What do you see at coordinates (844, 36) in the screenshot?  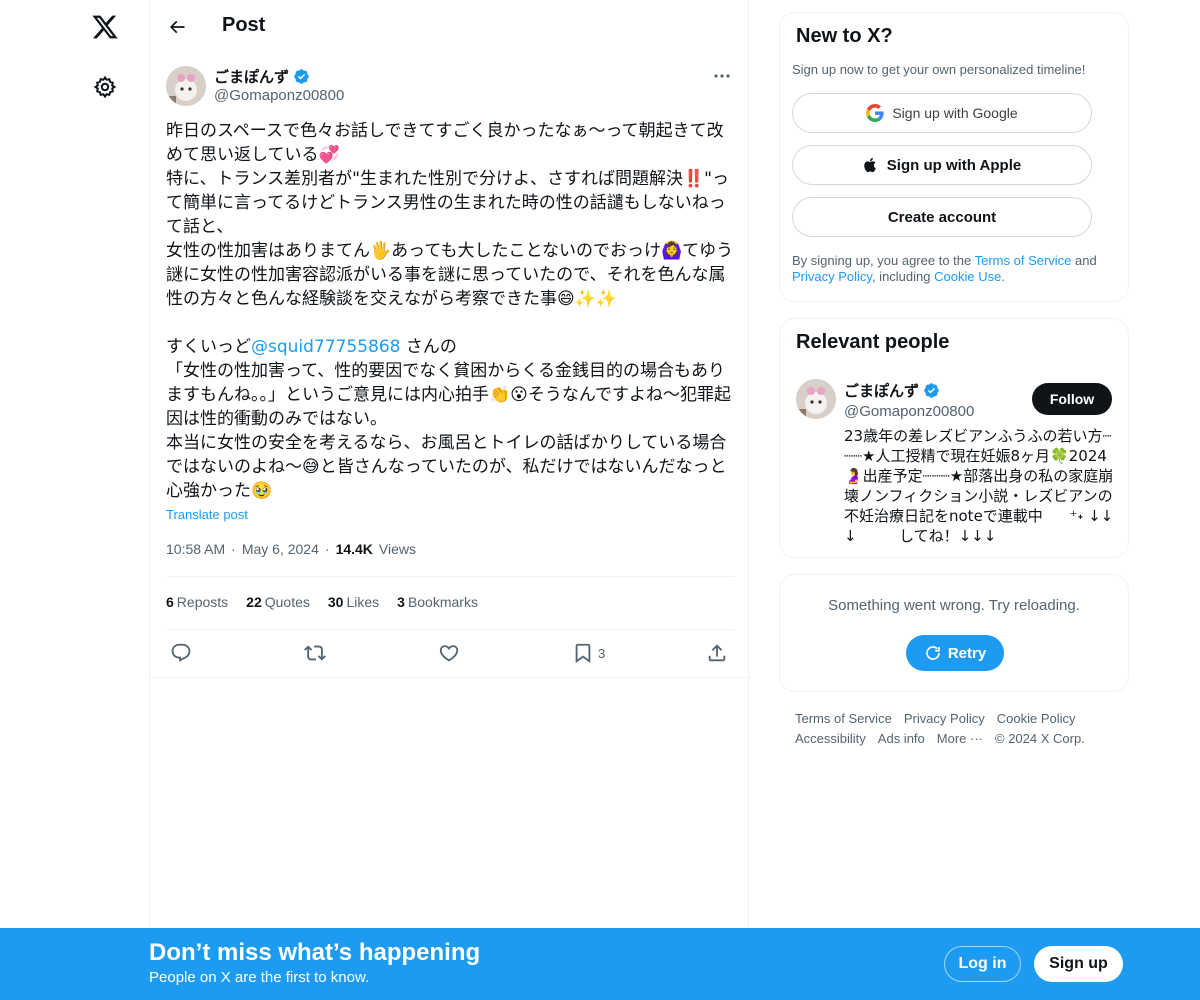 I see `signup-title: New to X?` at bounding box center [844, 36].